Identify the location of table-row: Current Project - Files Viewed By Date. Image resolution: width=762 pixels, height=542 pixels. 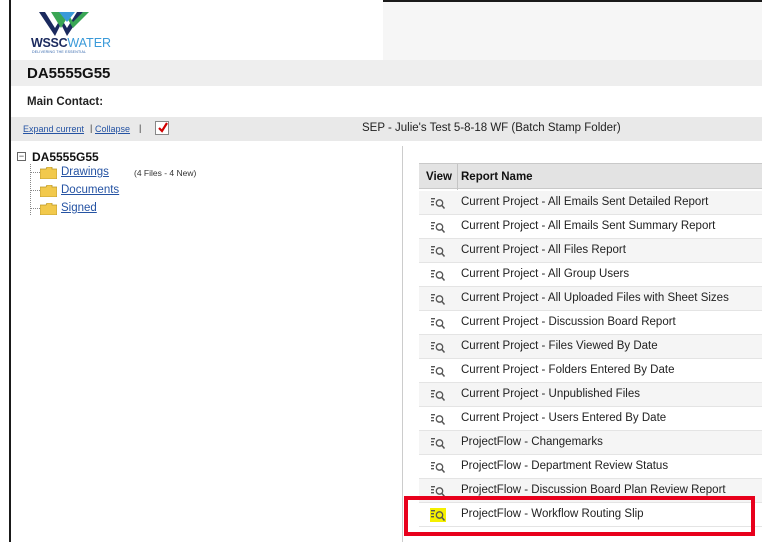
(590, 347).